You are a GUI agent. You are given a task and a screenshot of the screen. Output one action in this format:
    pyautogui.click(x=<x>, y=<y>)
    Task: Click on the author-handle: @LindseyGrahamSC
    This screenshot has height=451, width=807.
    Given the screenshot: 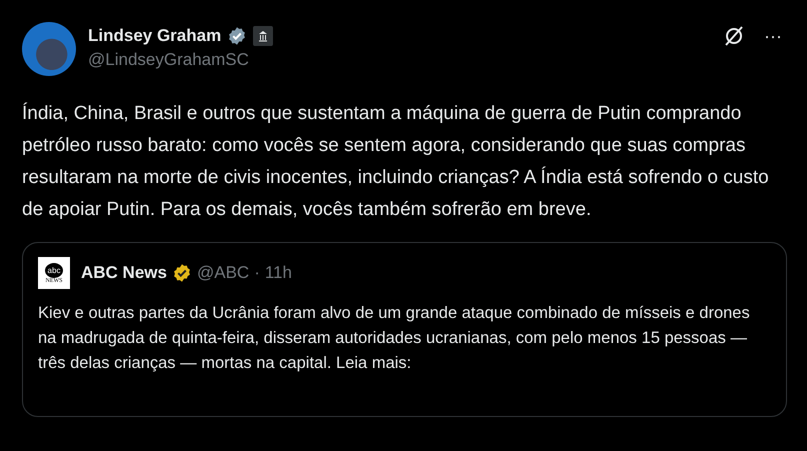 What is the action you would take?
    pyautogui.click(x=399, y=60)
    